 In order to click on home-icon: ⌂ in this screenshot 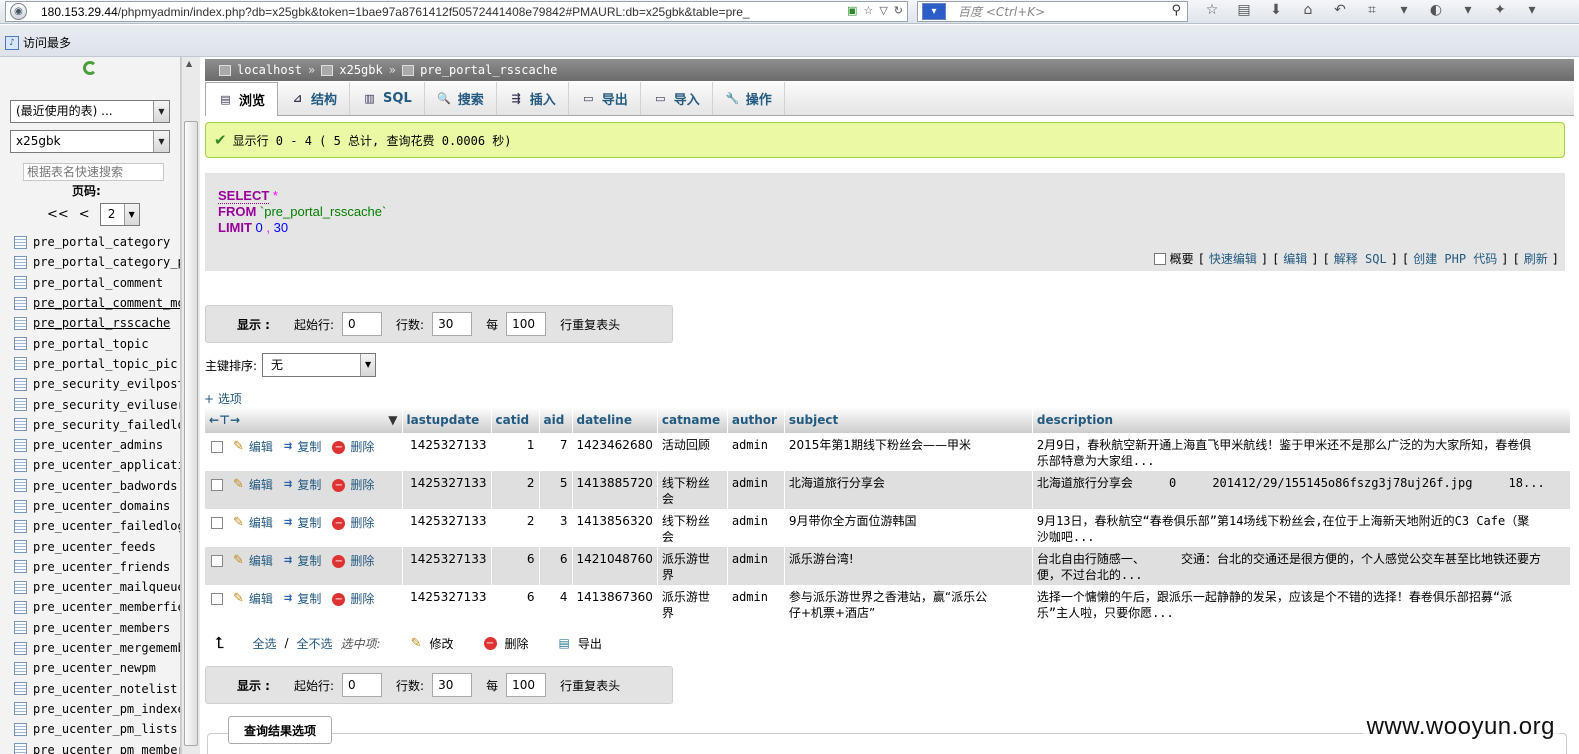, I will do `click(1308, 10)`.